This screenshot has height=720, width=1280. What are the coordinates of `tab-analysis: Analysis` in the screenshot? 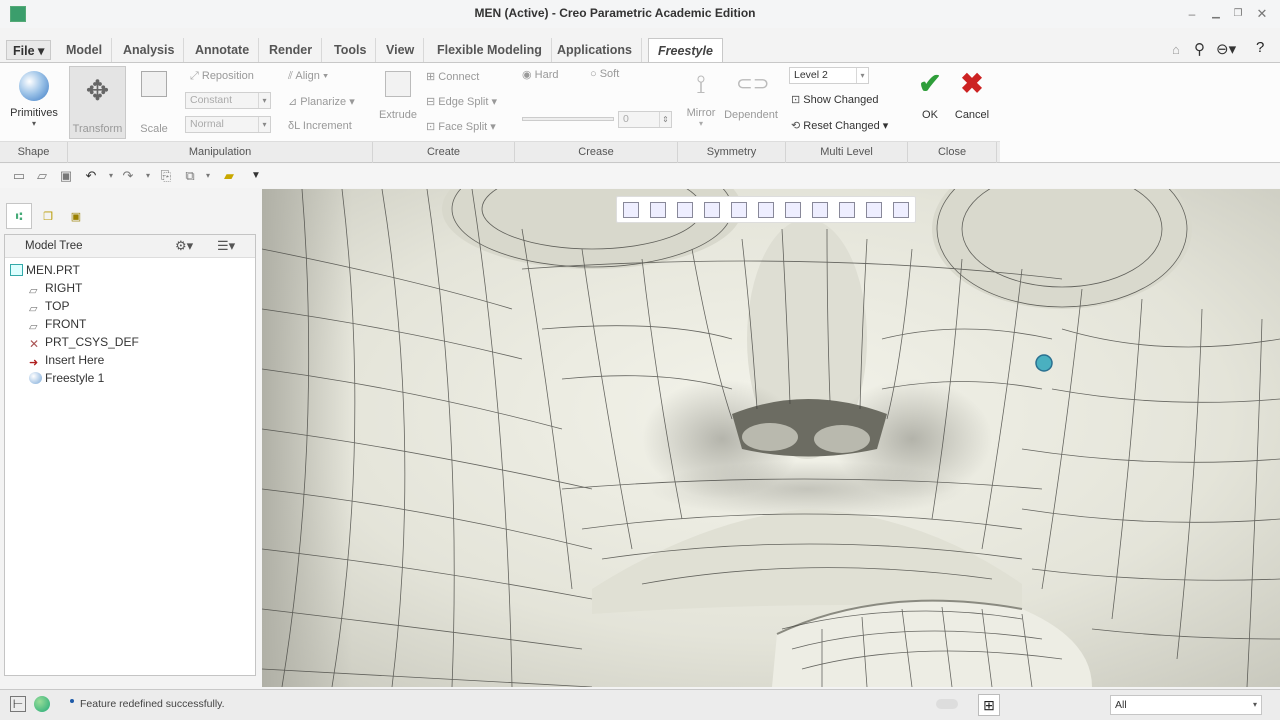 It's located at (149, 50).